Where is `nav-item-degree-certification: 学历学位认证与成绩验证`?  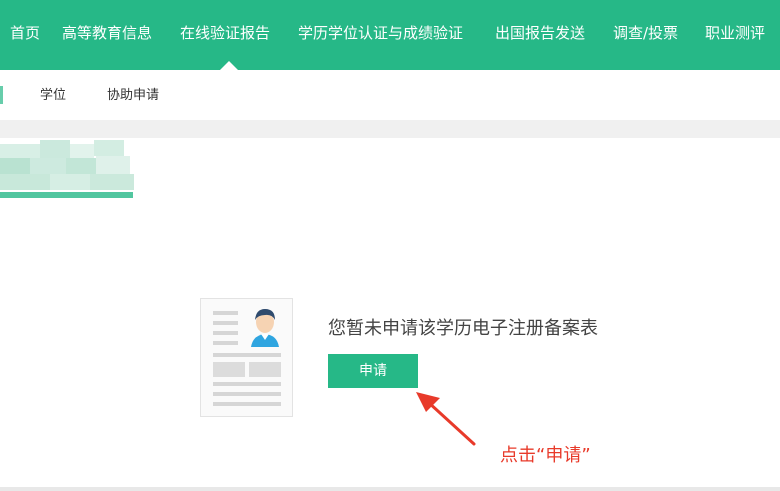 nav-item-degree-certification: 学历学位认证与成绩验证 is located at coordinates (380, 33).